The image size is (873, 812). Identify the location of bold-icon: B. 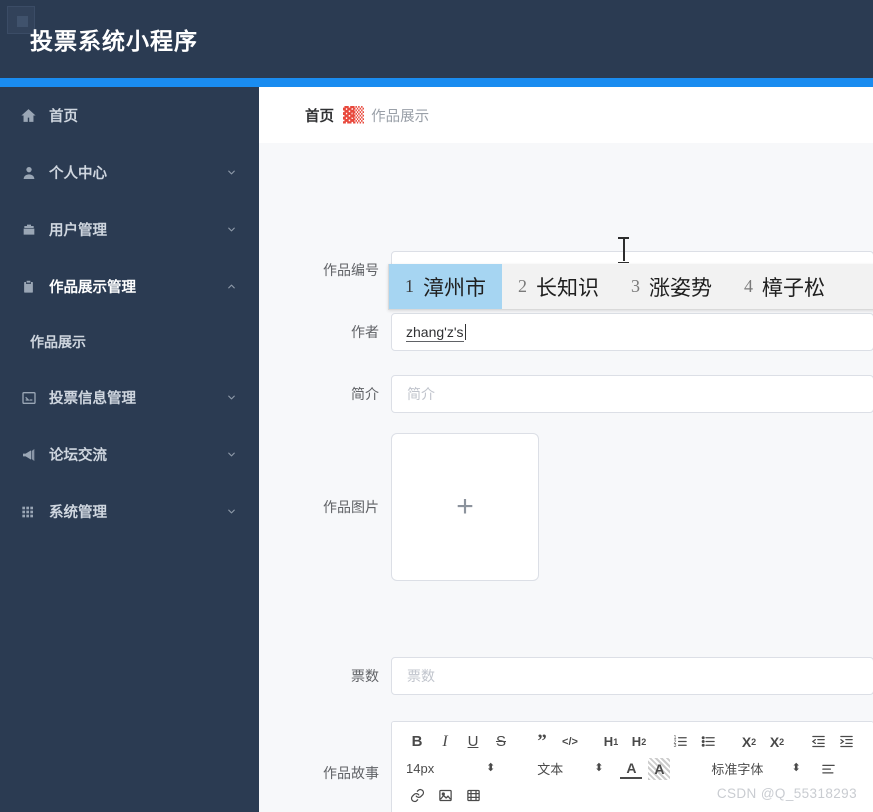
(417, 742).